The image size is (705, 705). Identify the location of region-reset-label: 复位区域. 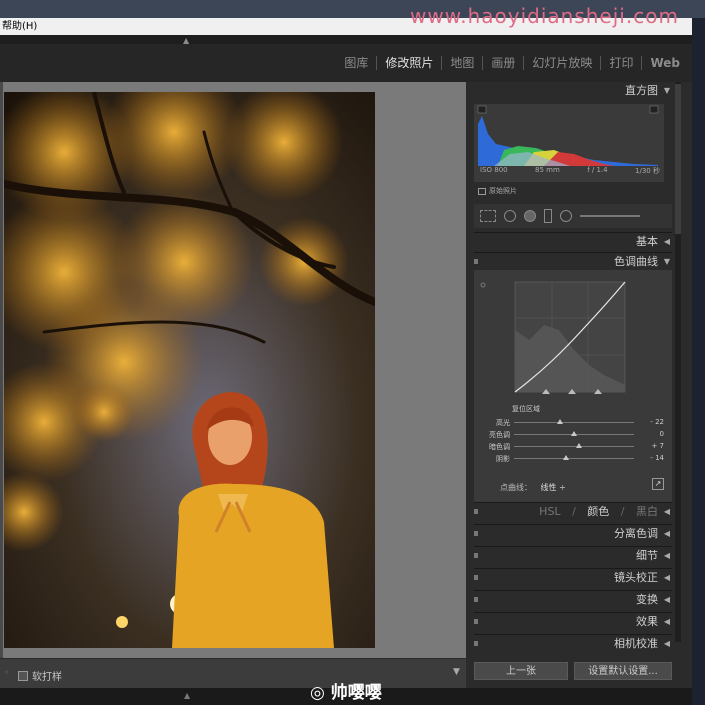
(526, 409).